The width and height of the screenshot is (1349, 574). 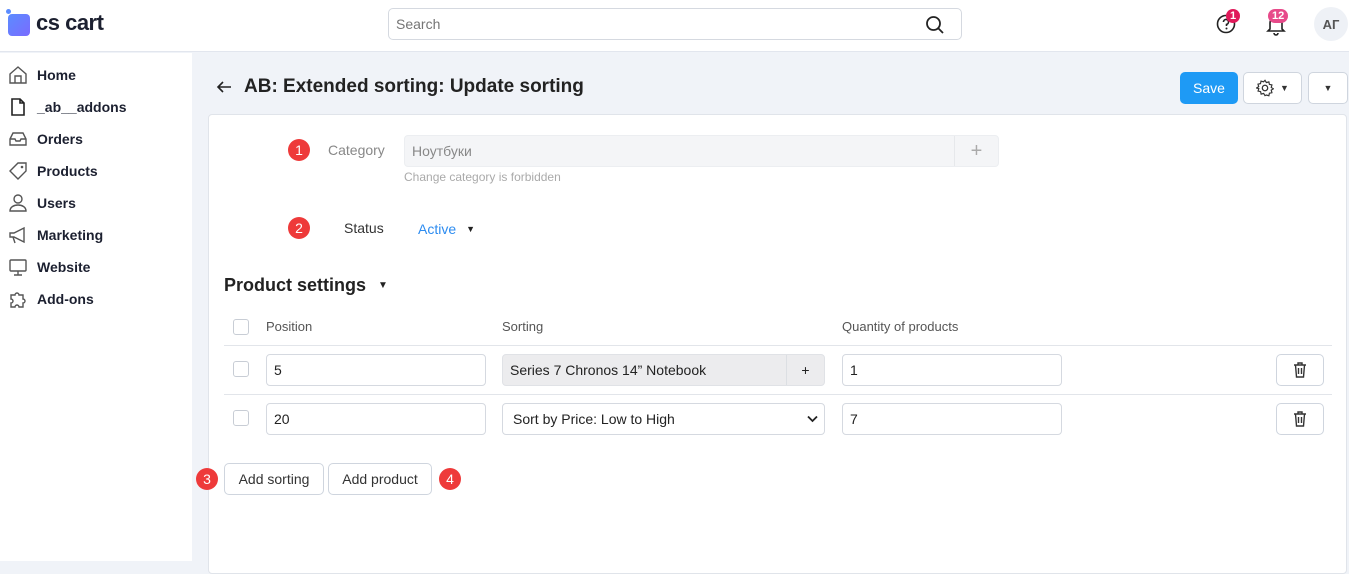 What do you see at coordinates (450, 479) in the screenshot?
I see `marker-4: 4` at bounding box center [450, 479].